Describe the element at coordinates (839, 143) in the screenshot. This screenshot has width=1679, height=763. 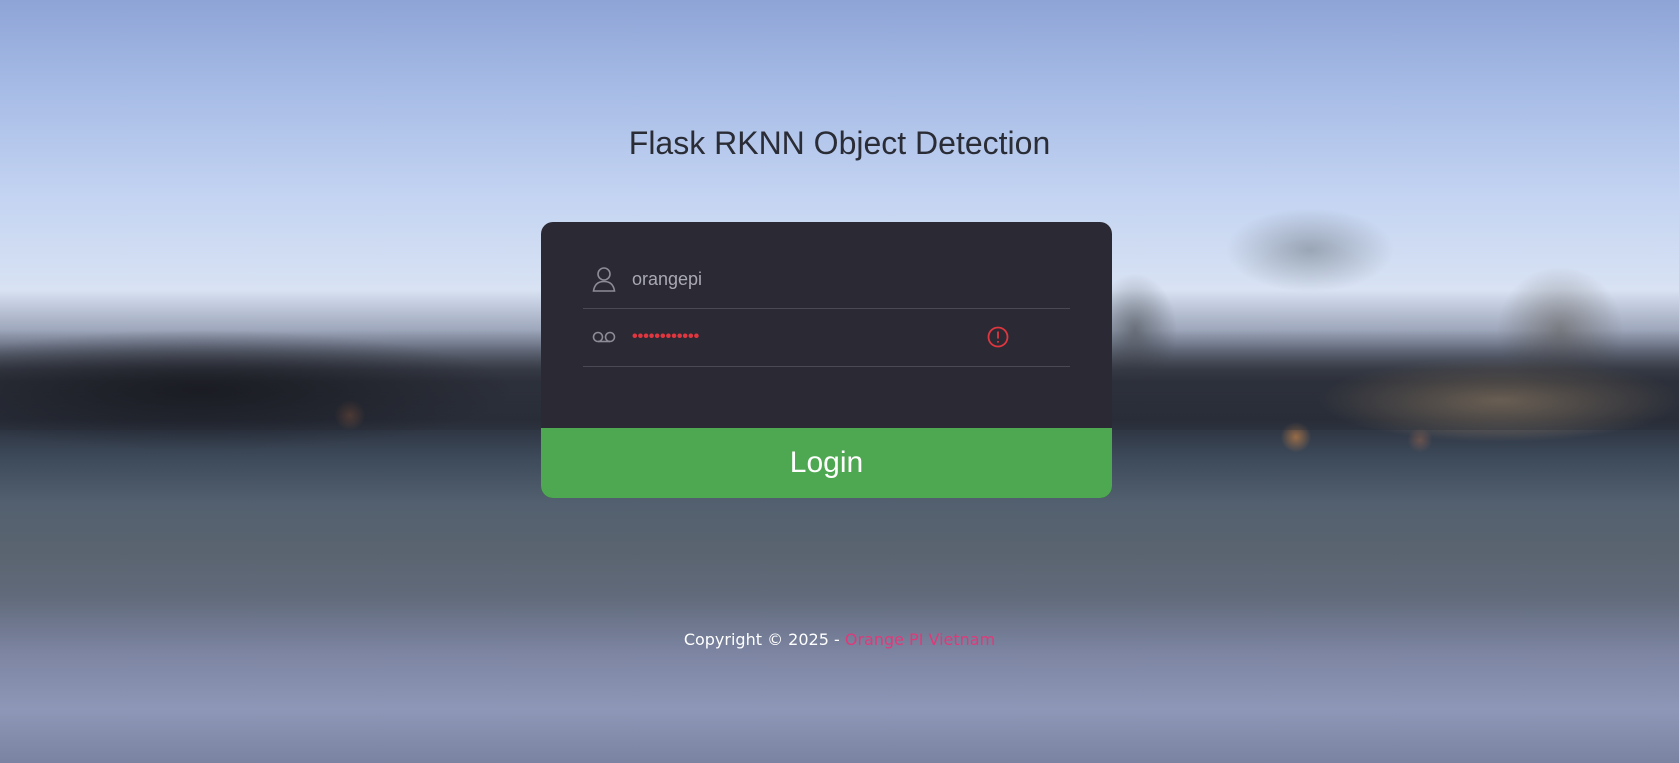
I see `page-title: Flask RKNN Object Detection` at that location.